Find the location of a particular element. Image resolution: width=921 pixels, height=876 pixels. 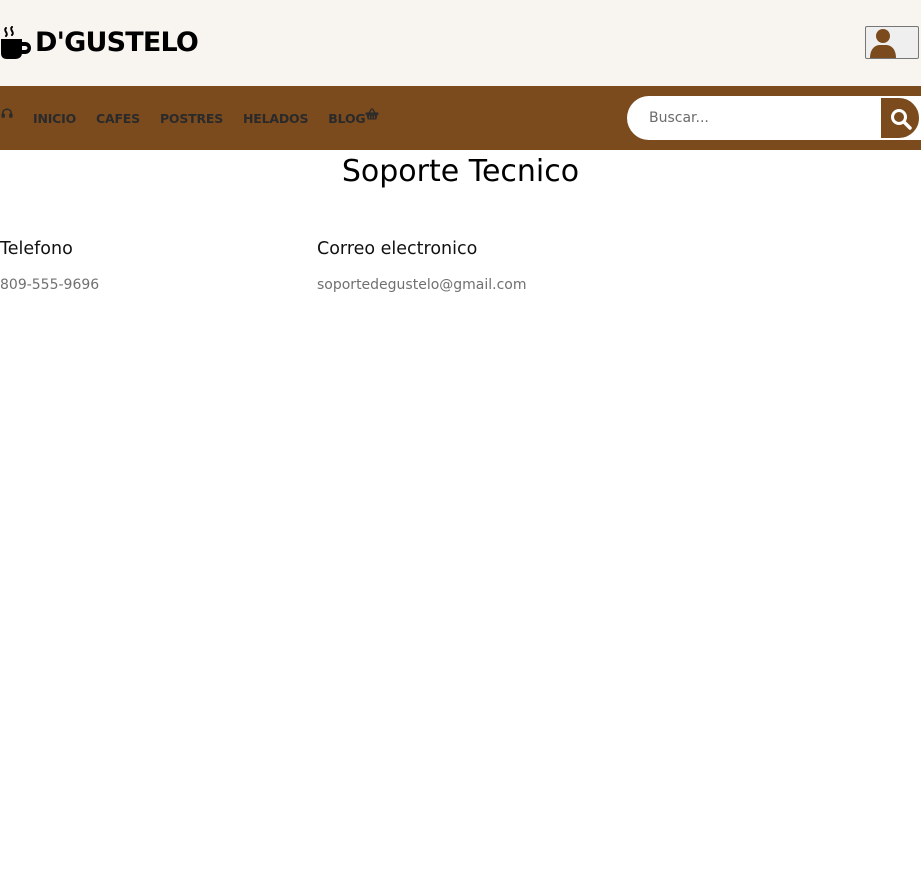

page-title: Soporte Tecnico is located at coordinates (460, 171).